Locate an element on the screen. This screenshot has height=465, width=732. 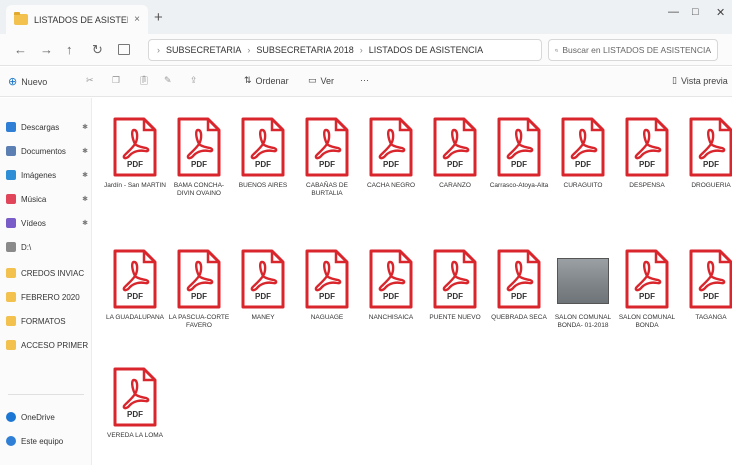
pdf-file-item: PDF DESPENSA is located at coordinates (647, 153).